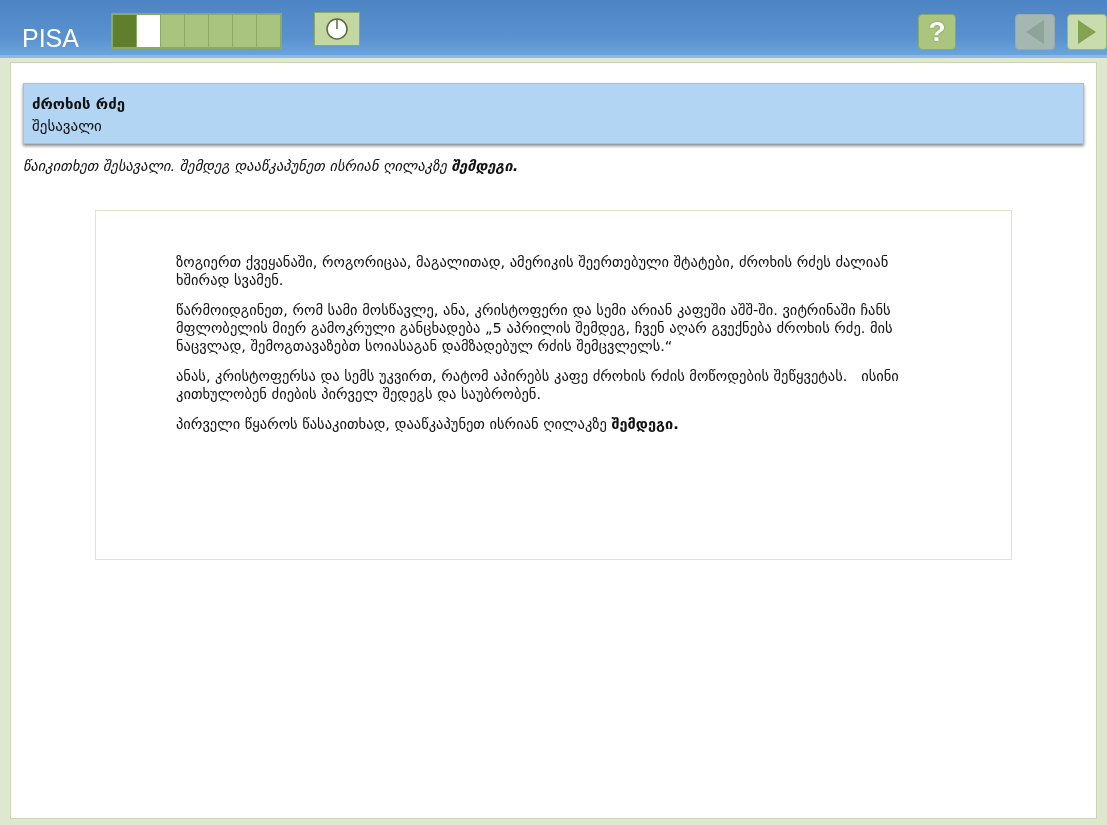 This screenshot has width=1107, height=825. I want to click on paragraph: წარმოიდგინეთ, რომ სამი მოსწავლე, ანა, კრისტოფერი და სემი არიან კაფეში აშშ-ში. ვიტრინაში ჩანს მფლობელის მიერ გამოკრული განცხადება „5 აპრილის შემდეგ, ჩვენ აღარ გვექნება ძროხის რძე. მის ნაცვლად, შემოგთავაზებთ სოიასაგან დამზადებულ რძის შემცვლელს.“, so click(535, 328).